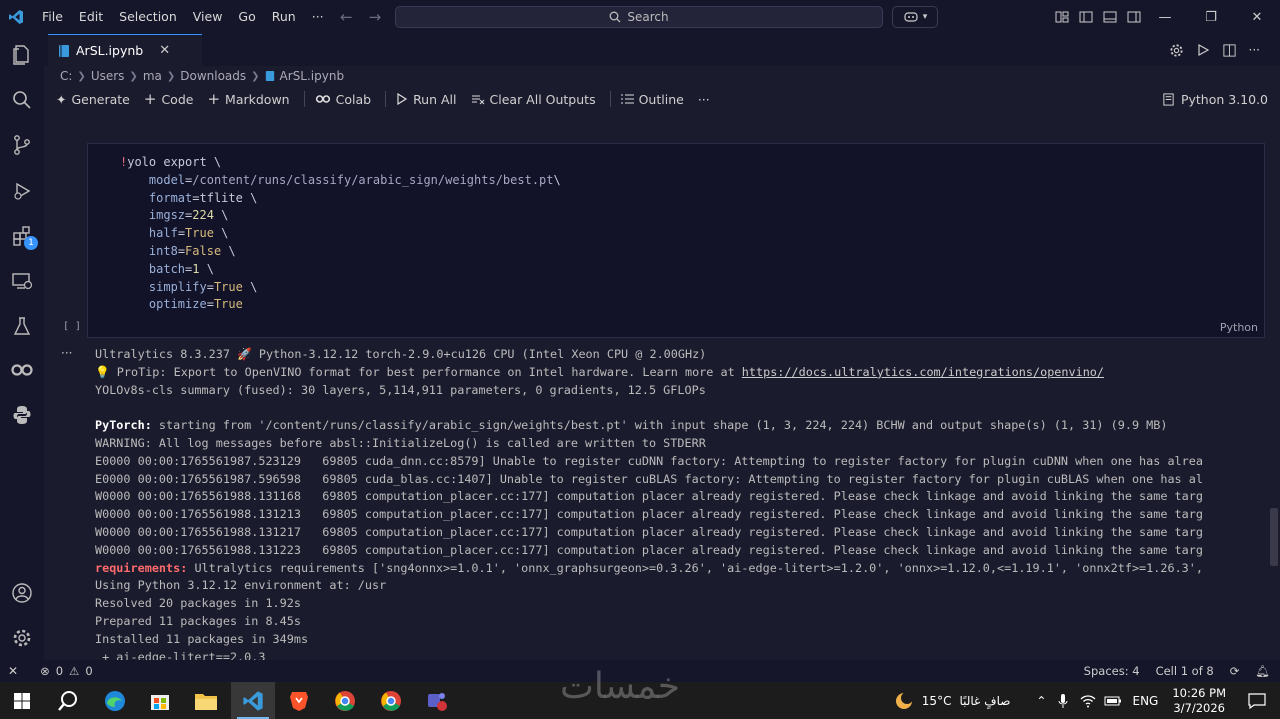  Describe the element at coordinates (542, 99) in the screenshot. I see `clear-outputs-label: Clear All Outputs` at that location.